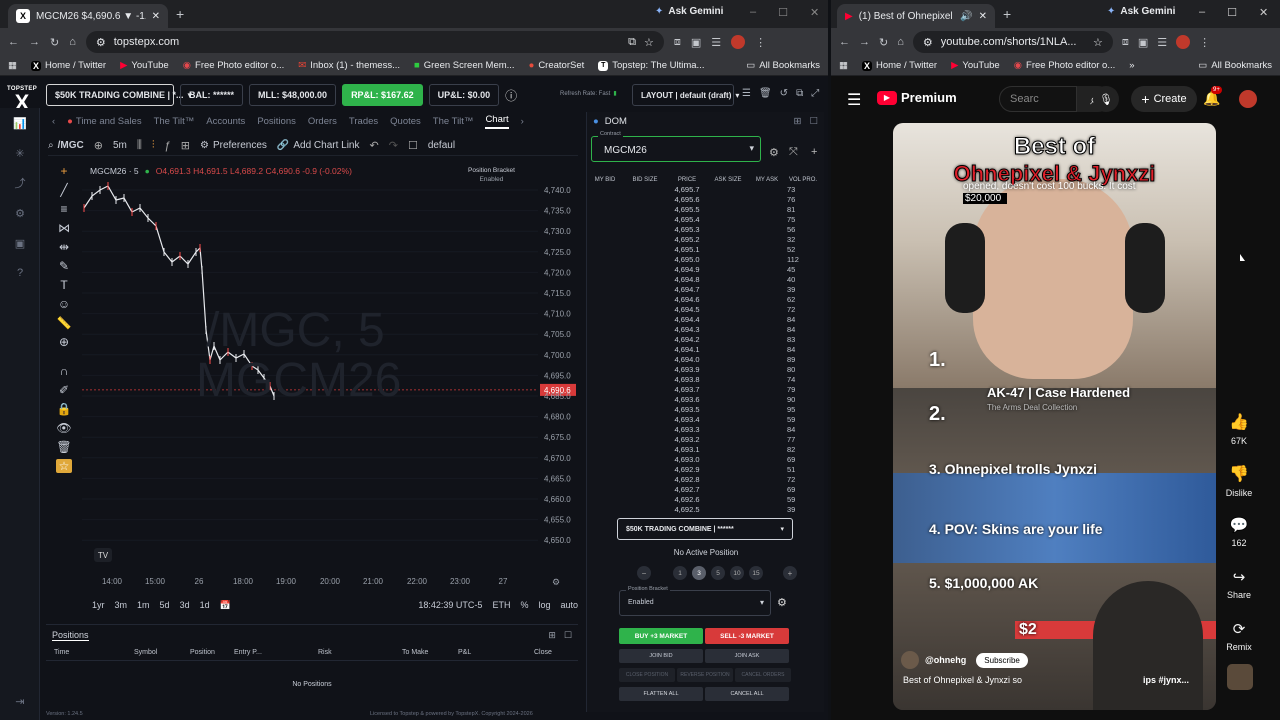 Image resolution: width=1280 pixels, height=720 pixels. Describe the element at coordinates (784, 93) in the screenshot. I see `undo-layout-icon: ↺` at that location.